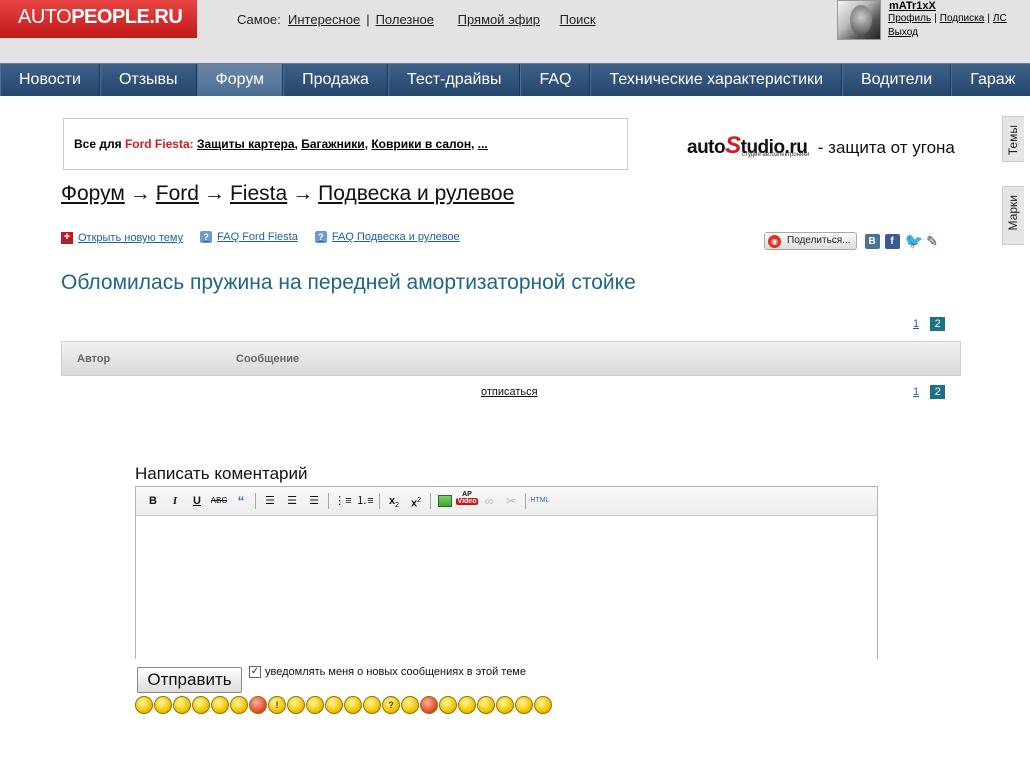 The height and width of the screenshot is (760, 1030). What do you see at coordinates (929, 392) in the screenshot?
I see `pagination-bottom: 1 2` at bounding box center [929, 392].